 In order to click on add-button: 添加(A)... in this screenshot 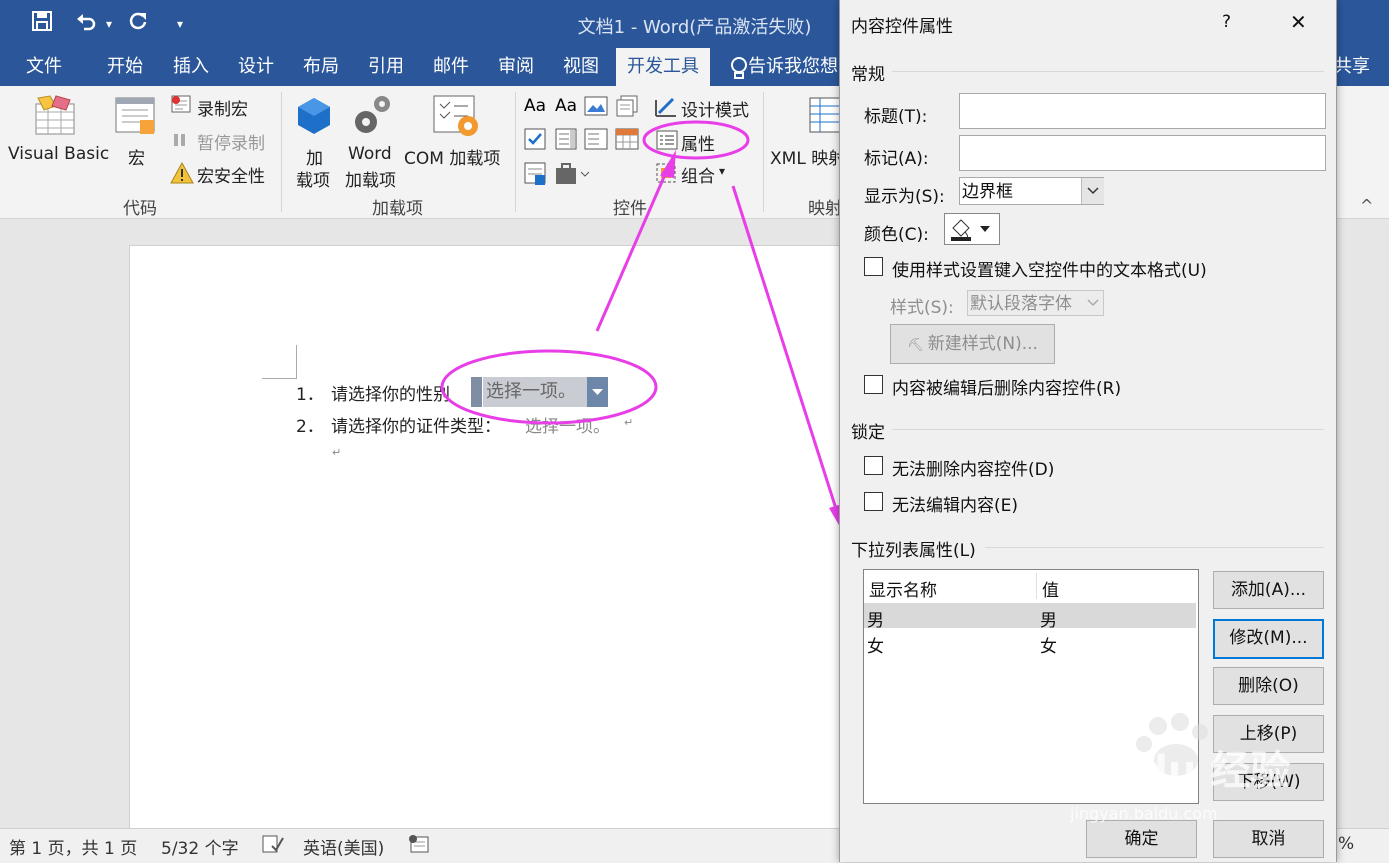, I will do `click(1268, 590)`.